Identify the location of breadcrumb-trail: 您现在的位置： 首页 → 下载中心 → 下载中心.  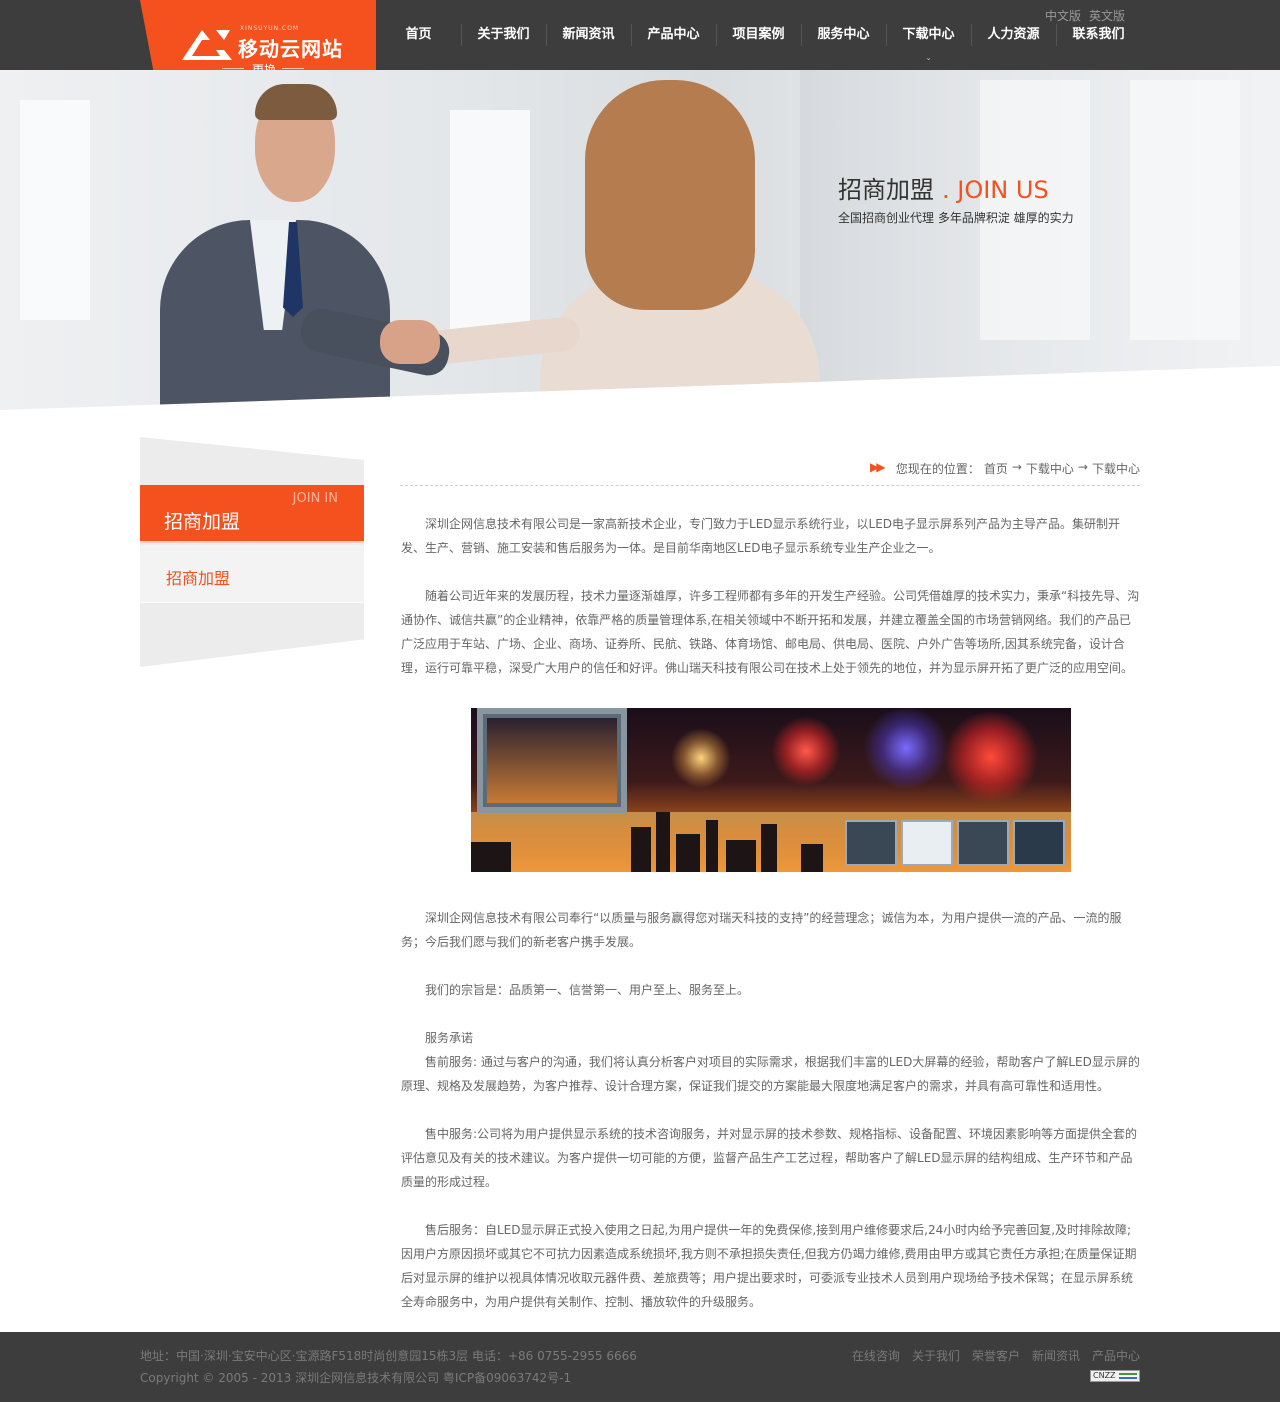
(1018, 468).